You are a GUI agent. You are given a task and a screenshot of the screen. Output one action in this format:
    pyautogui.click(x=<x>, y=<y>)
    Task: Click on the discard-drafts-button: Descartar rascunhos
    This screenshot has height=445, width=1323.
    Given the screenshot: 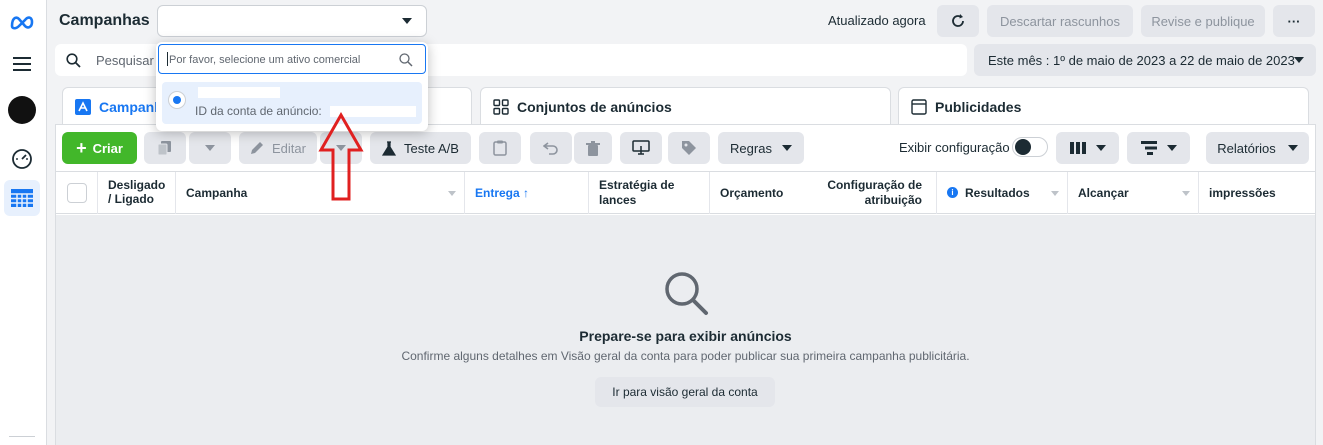 What is the action you would take?
    pyautogui.click(x=1060, y=21)
    